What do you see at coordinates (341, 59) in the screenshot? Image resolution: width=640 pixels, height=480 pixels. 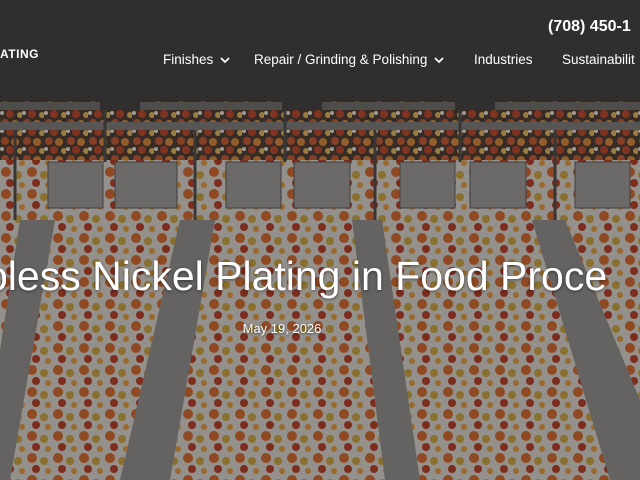 I see `nav-item-label: Repair / Grinding & Polishing` at bounding box center [341, 59].